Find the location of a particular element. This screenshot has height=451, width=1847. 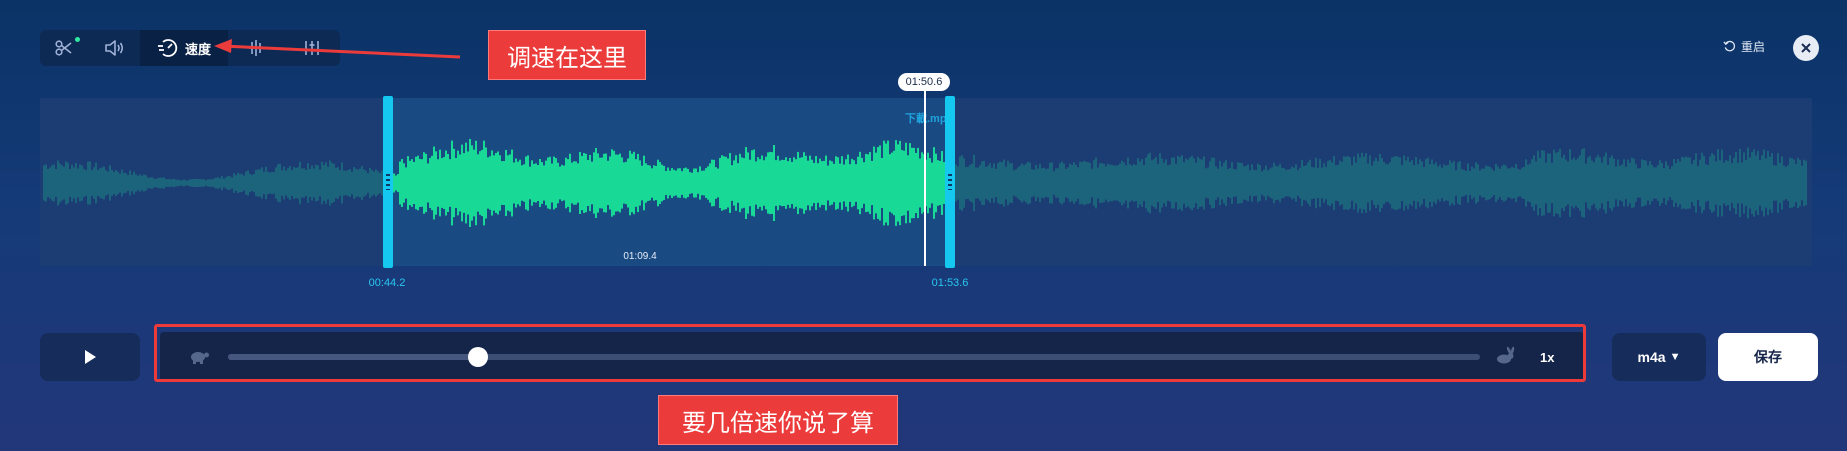

selection-start-time: 00:44.2 is located at coordinates (387, 283).